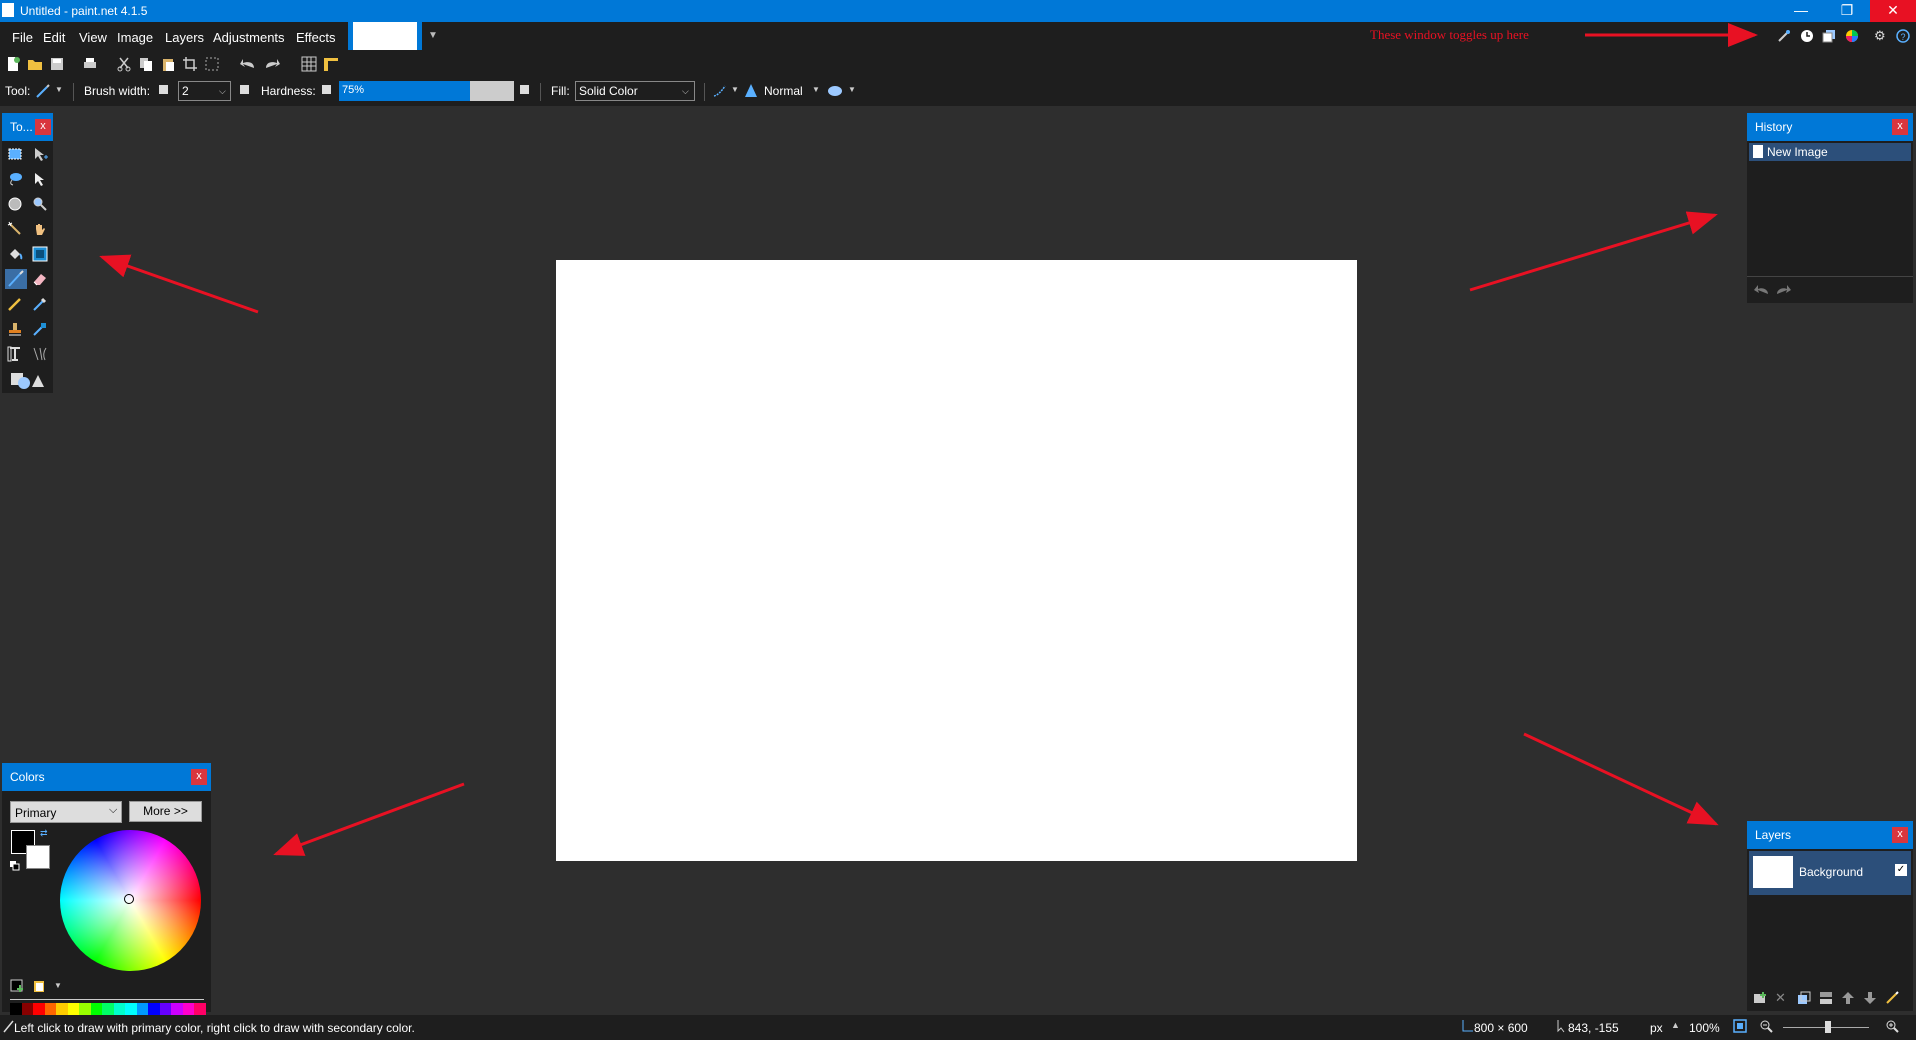 This screenshot has width=1916, height=1040. Describe the element at coordinates (90, 64) in the screenshot. I see `print-icon` at that location.